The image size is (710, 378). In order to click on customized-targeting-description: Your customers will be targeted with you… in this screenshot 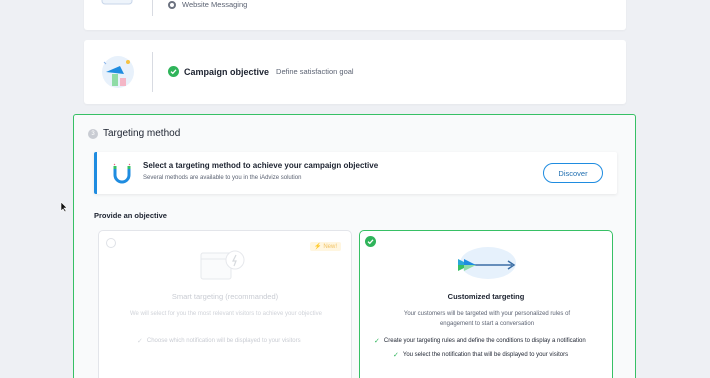, I will do `click(487, 319)`.